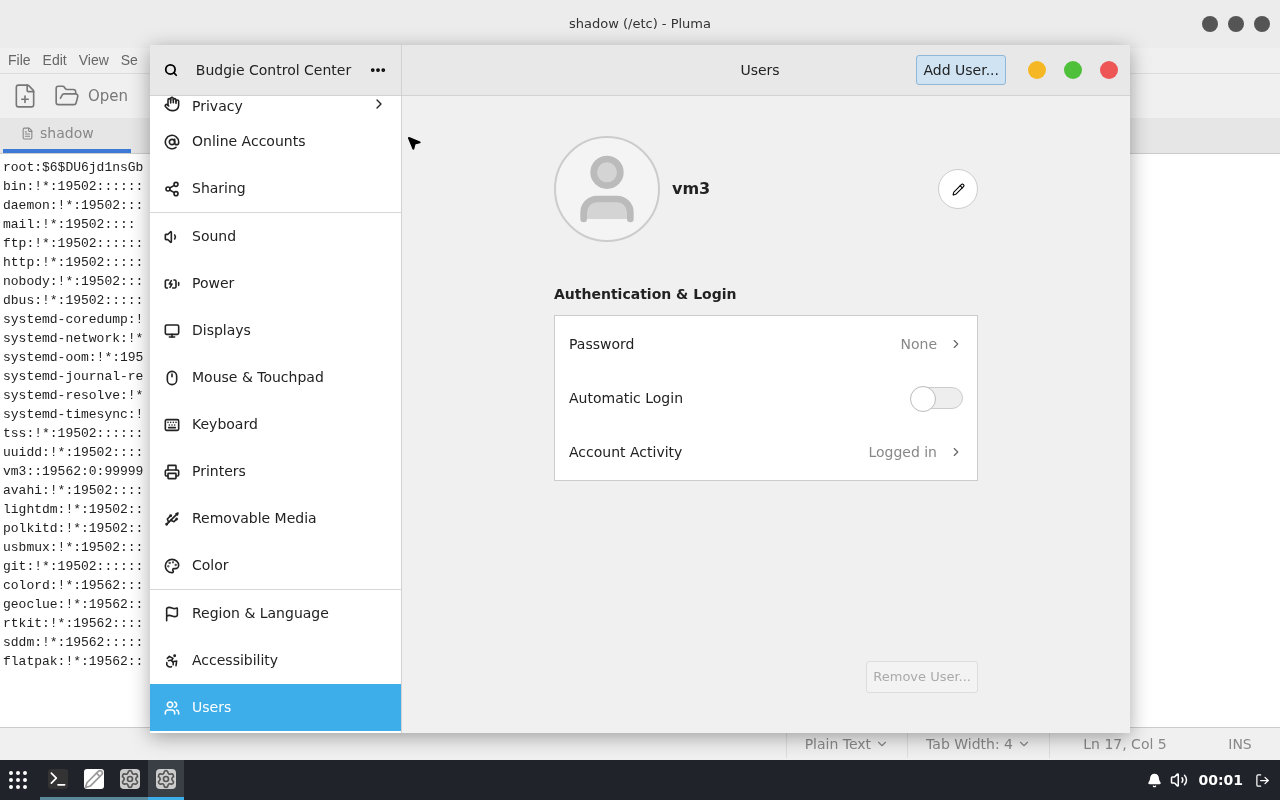  I want to click on volume-icon, so click(1179, 780).